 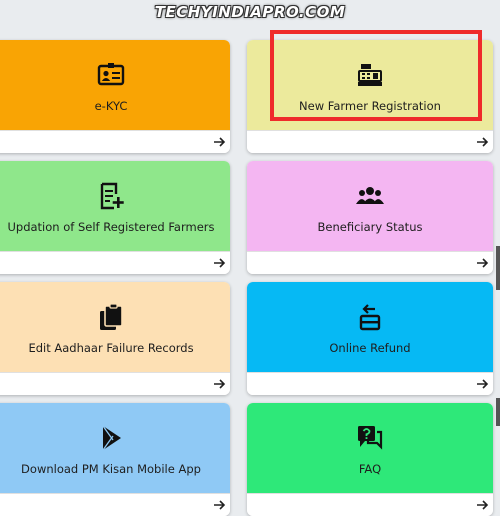 What do you see at coordinates (376, 75) in the screenshot?
I see `highlight-box` at bounding box center [376, 75].